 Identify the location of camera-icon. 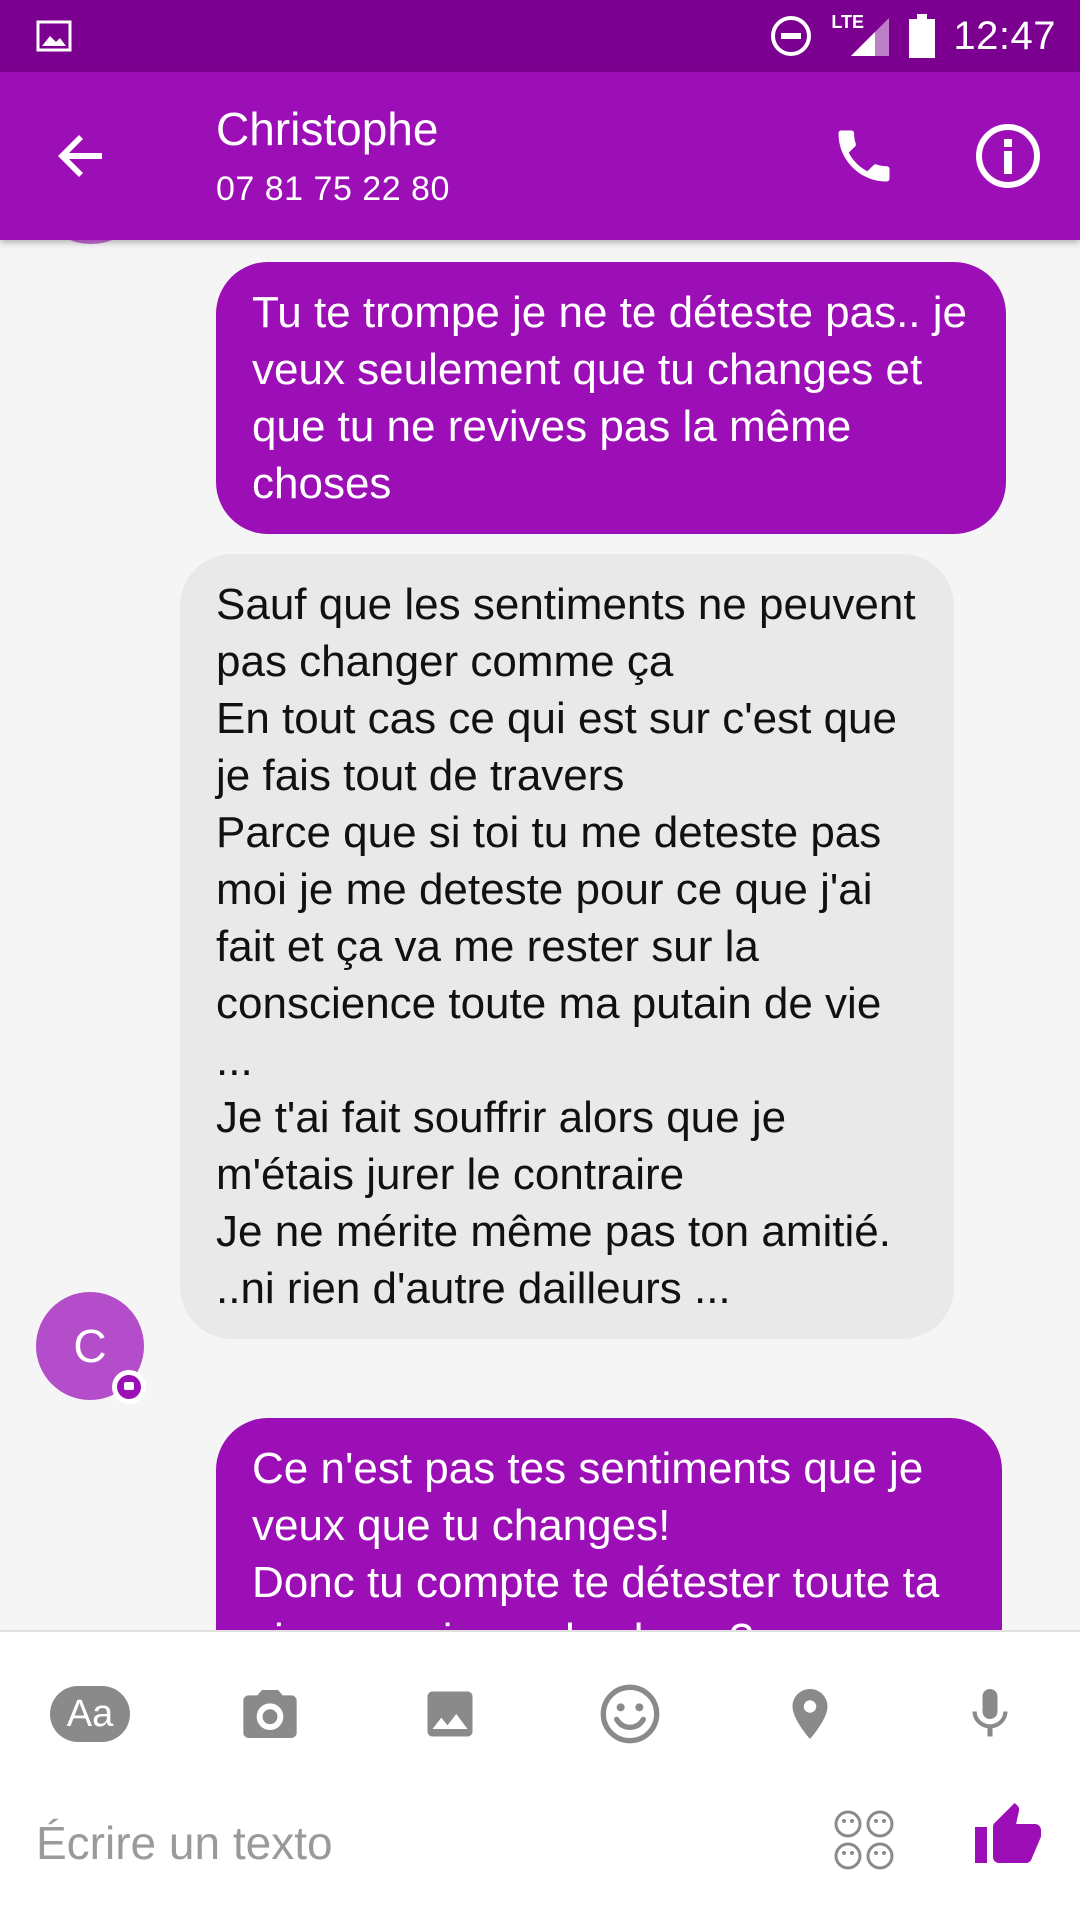
(270, 1714).